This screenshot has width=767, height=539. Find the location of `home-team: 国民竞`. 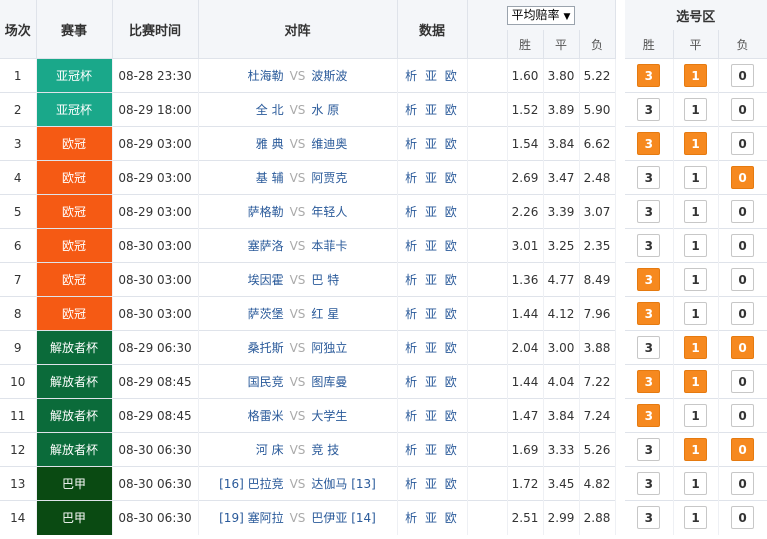

home-team: 国民竞 is located at coordinates (249, 381).